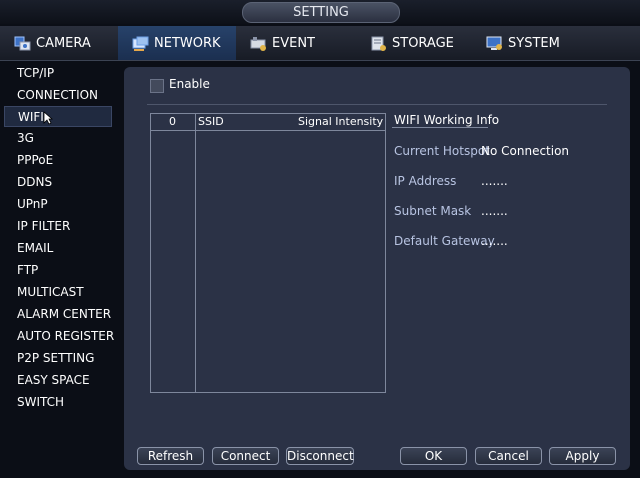 The width and height of the screenshot is (640, 478). What do you see at coordinates (58, 380) in the screenshot?
I see `sidebar-item-easy-space: EASY SPACE` at bounding box center [58, 380].